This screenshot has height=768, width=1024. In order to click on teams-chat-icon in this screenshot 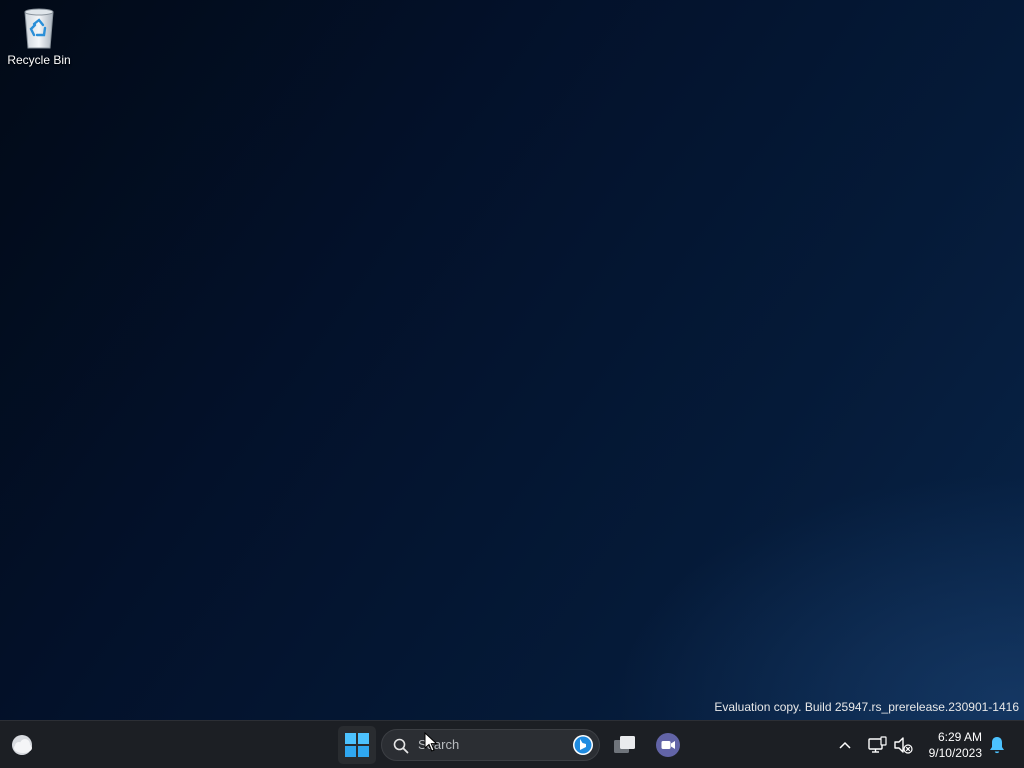, I will do `click(668, 745)`.